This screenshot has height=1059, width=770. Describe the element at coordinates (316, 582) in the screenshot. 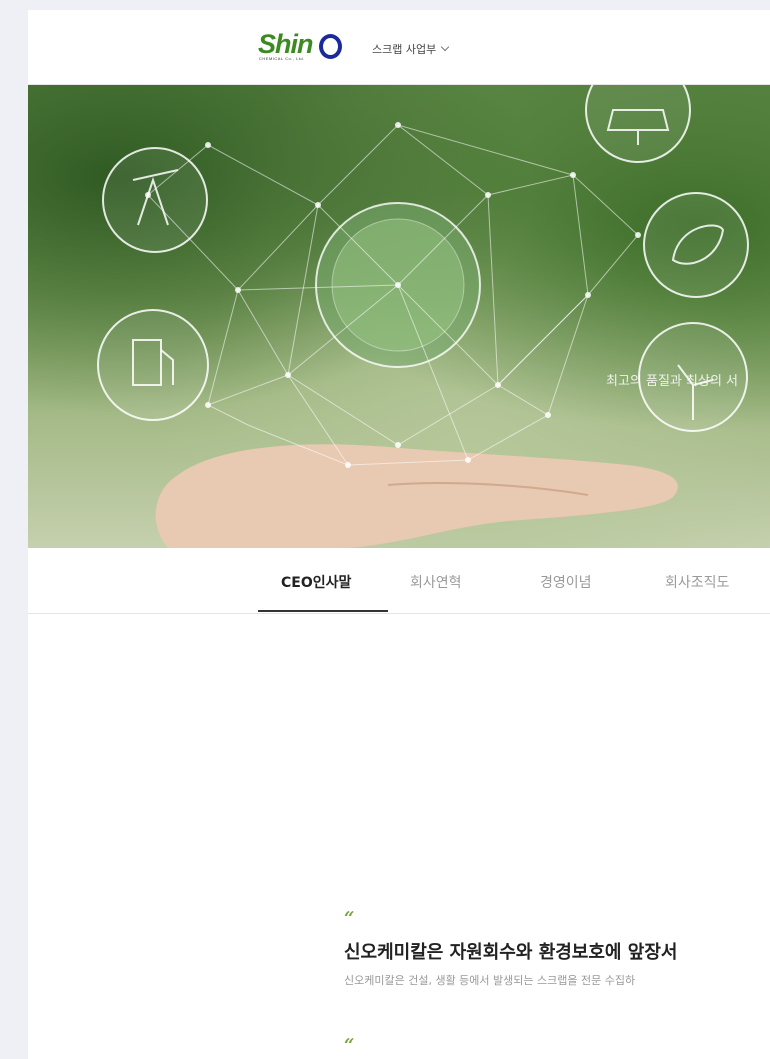

I see `tab-ceo-greeting: CEO인사말` at that location.